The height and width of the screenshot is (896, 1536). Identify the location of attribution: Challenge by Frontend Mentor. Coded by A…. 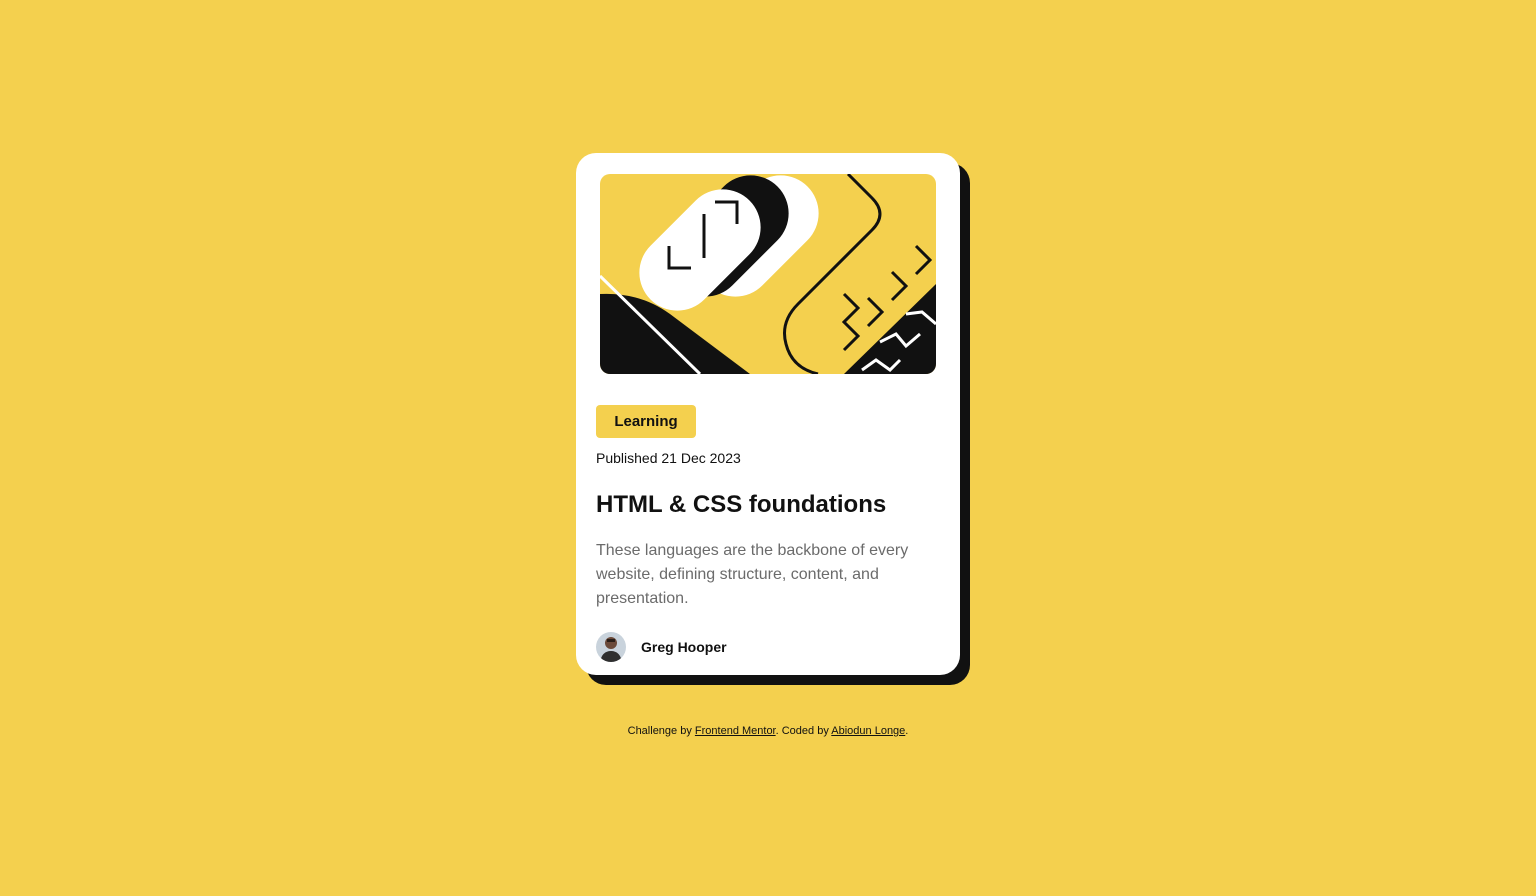
(768, 731).